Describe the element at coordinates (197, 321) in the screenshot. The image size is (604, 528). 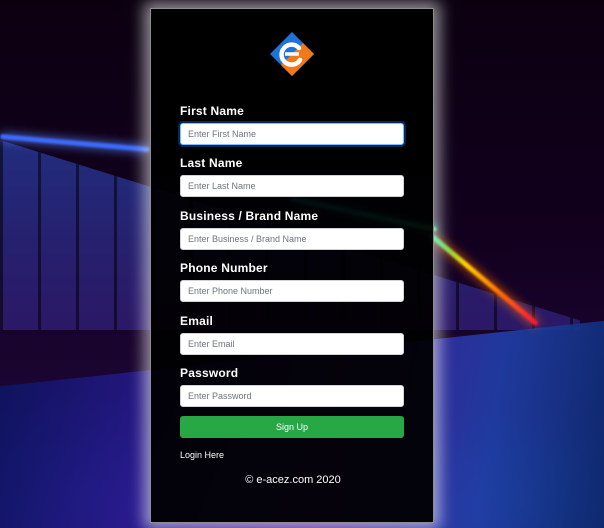
I see `email-label: Email` at that location.